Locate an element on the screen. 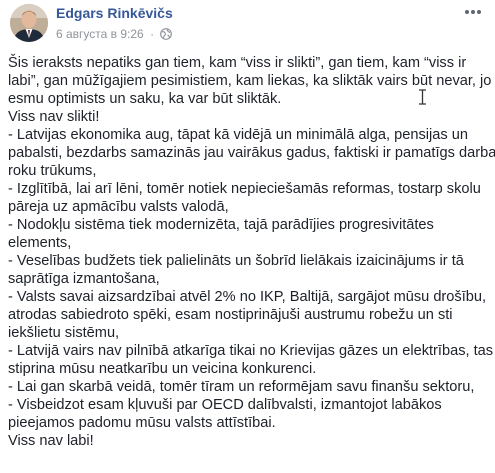 This screenshot has height=473, width=495. avatar is located at coordinates (29, 23).